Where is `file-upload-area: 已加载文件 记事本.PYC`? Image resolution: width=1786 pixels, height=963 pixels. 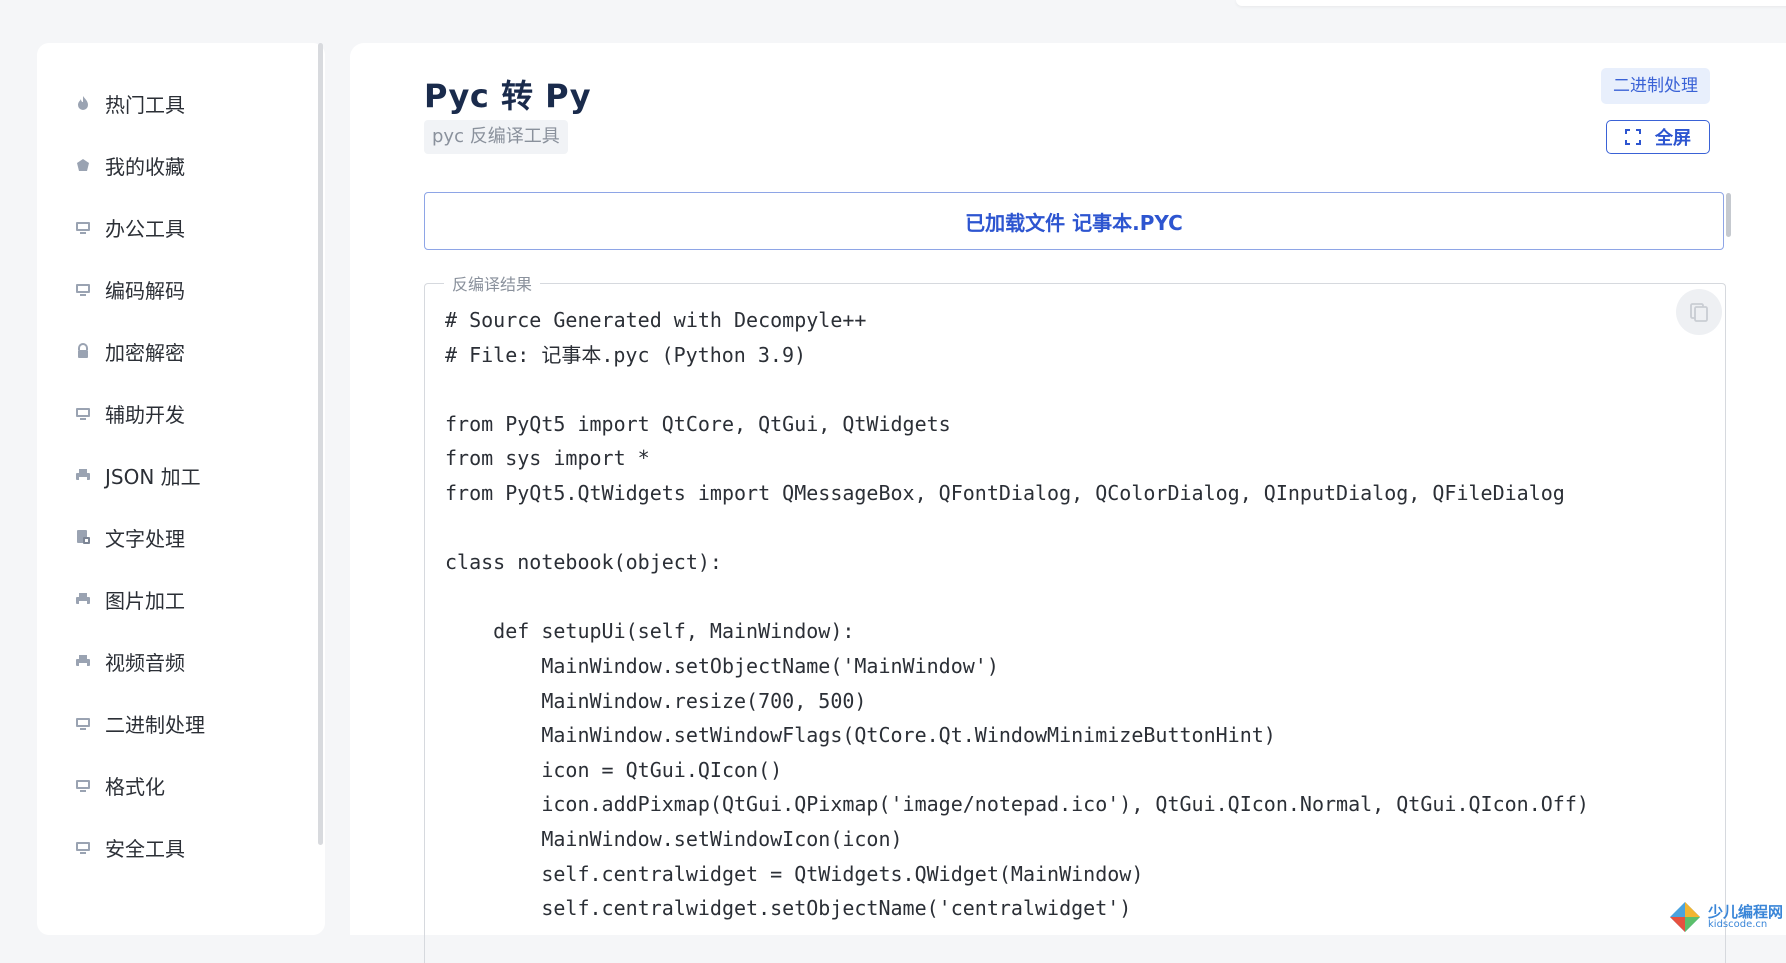 file-upload-area: 已加载文件 记事本.PYC is located at coordinates (1074, 221).